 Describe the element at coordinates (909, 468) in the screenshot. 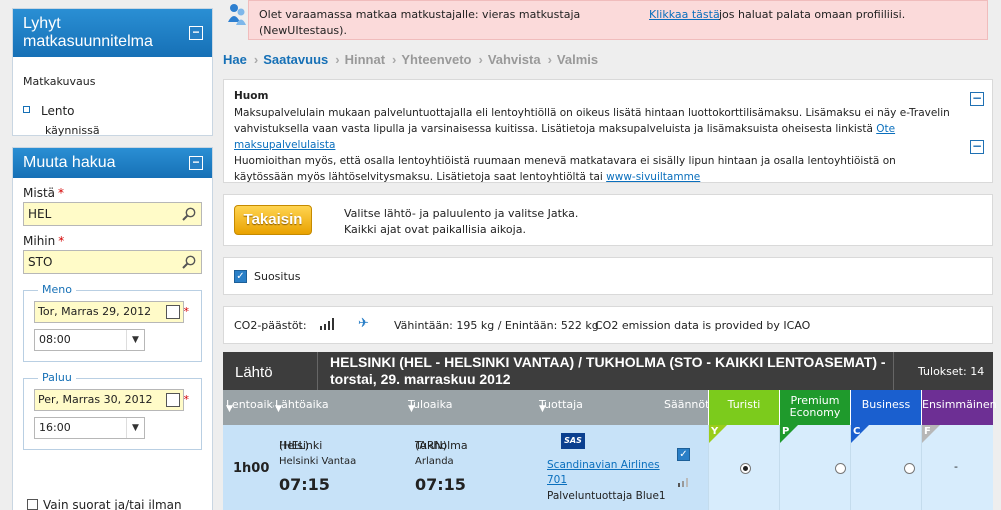

I see `fare-radio-business` at that location.